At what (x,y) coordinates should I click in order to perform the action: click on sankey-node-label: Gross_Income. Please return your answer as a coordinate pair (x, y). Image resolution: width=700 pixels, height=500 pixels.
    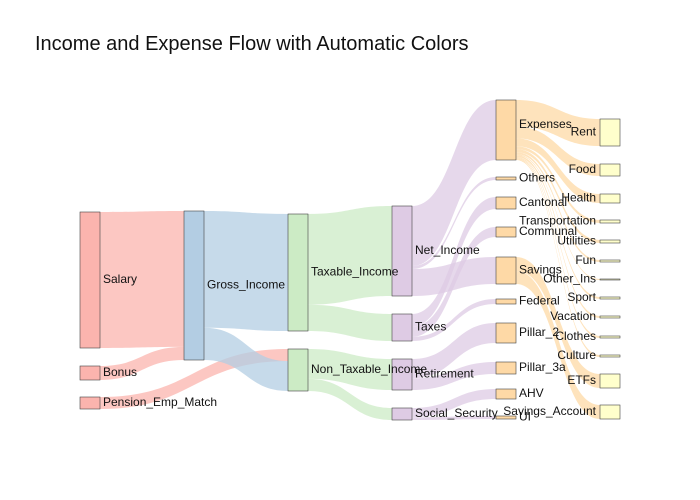
    Looking at the image, I should click on (246, 285).